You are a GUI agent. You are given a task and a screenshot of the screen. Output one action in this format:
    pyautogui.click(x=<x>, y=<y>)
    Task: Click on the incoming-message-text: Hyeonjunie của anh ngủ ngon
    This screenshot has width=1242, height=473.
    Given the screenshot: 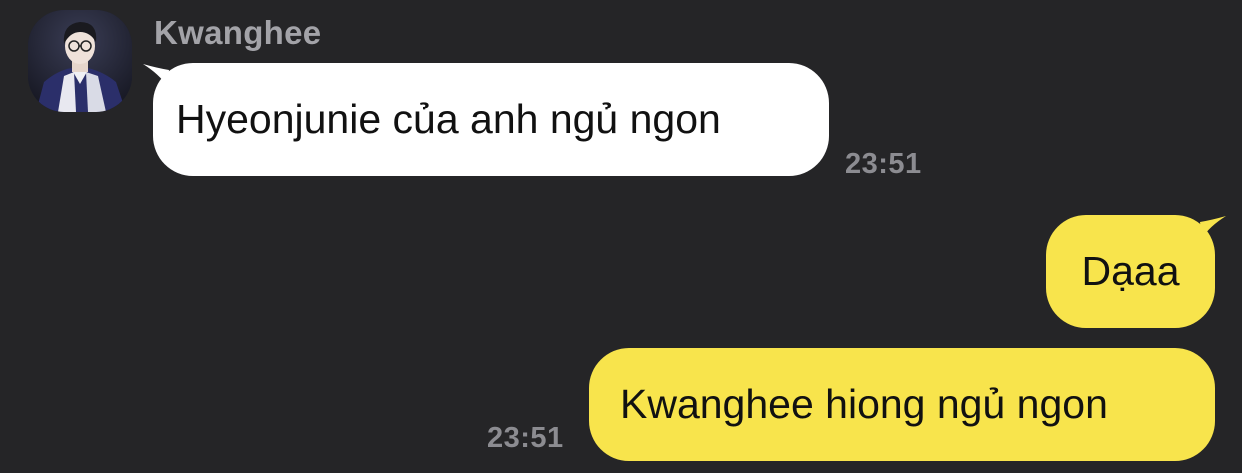 What is the action you would take?
    pyautogui.click(x=448, y=119)
    